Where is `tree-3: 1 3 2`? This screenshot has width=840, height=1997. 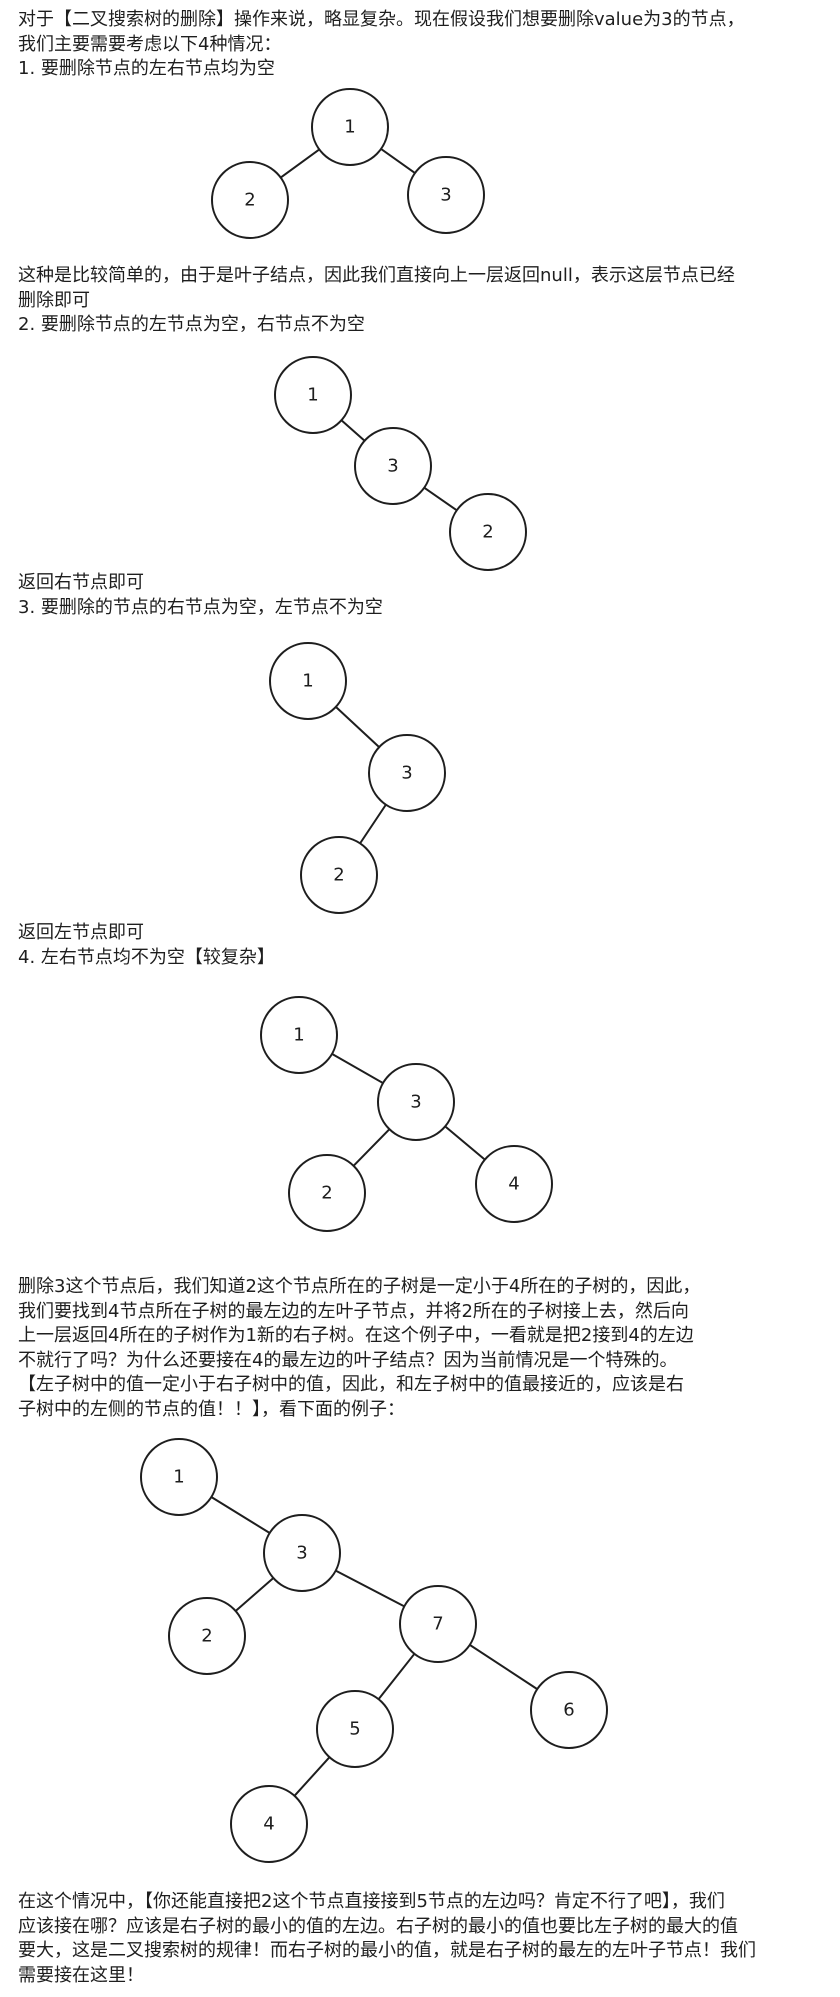 tree-3: 1 3 2 is located at coordinates (357, 778).